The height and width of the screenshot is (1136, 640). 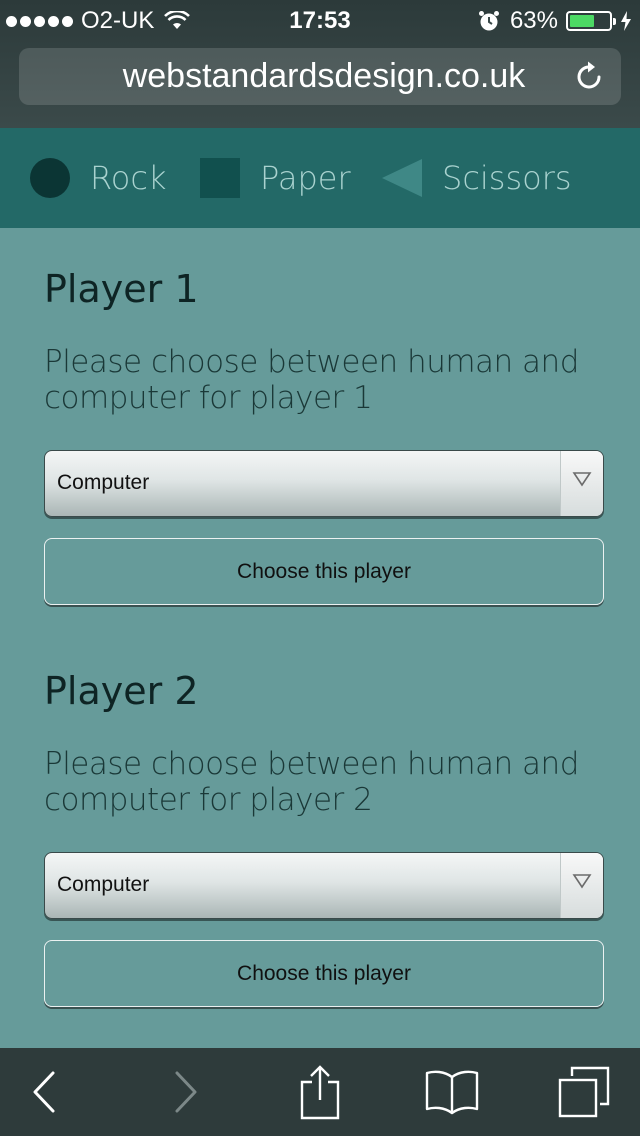 What do you see at coordinates (488, 21) in the screenshot?
I see `alarm-clock-icon` at bounding box center [488, 21].